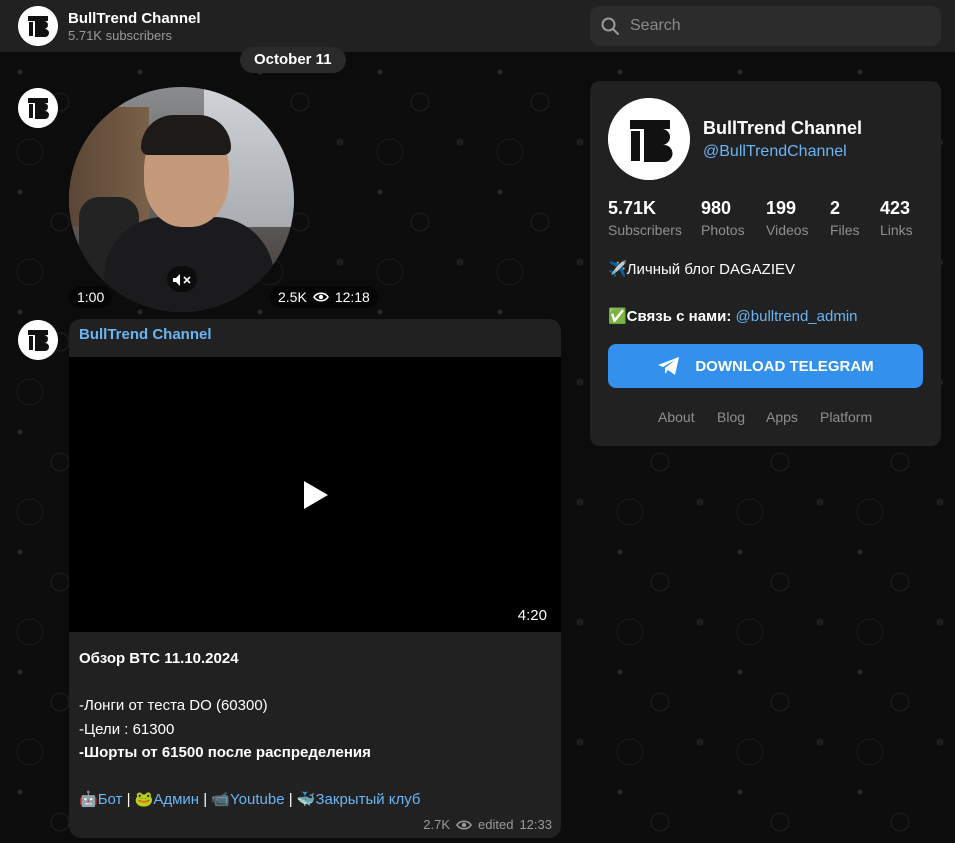 The height and width of the screenshot is (843, 955). I want to click on search-icon, so click(610, 26).